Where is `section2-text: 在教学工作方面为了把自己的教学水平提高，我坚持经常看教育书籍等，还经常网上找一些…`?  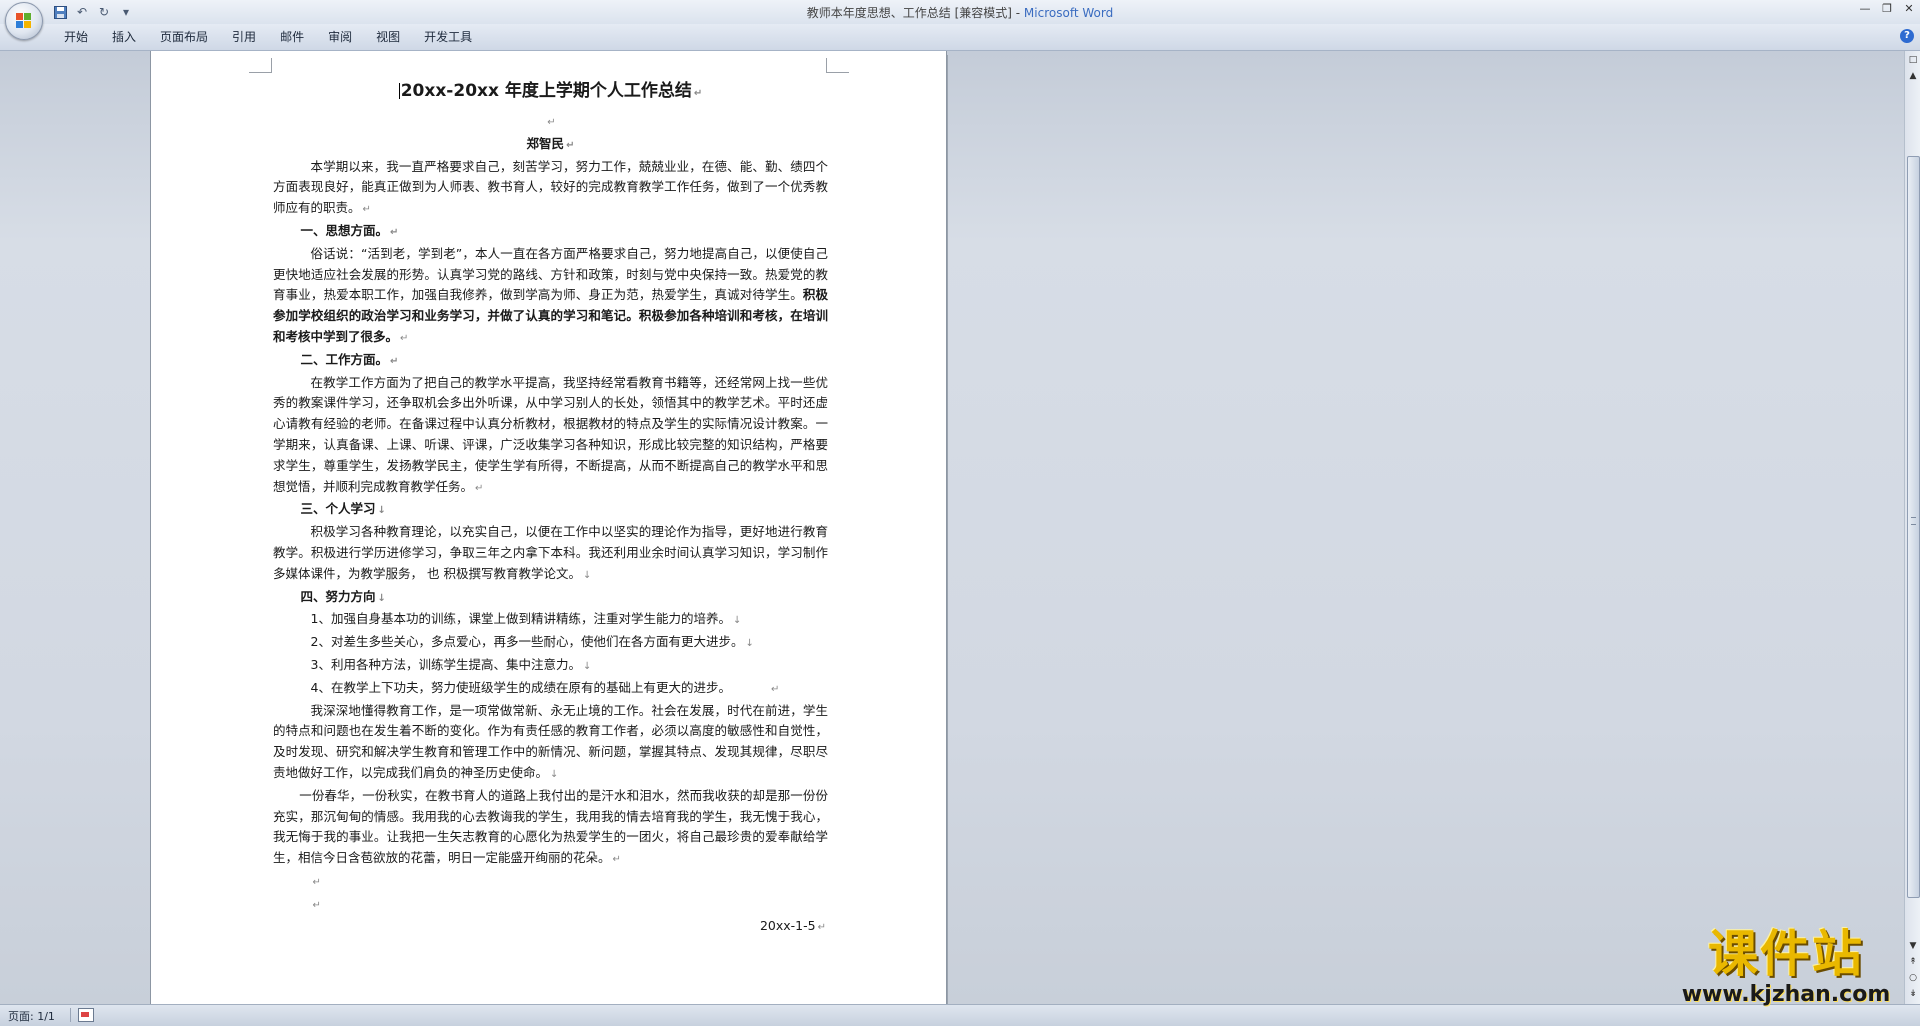 section2-text: 在教学工作方面为了把自己的教学水平提高，我坚持经常看教育书籍等，还经常网上找一些… is located at coordinates (550, 434).